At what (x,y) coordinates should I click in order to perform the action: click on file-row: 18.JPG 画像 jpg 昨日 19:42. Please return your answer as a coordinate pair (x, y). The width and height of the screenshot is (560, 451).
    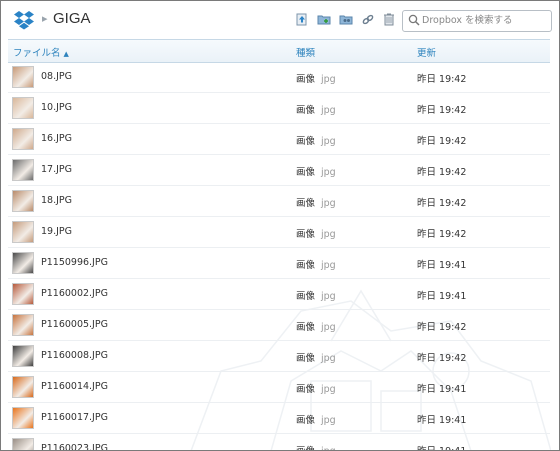
    Looking at the image, I should click on (279, 201).